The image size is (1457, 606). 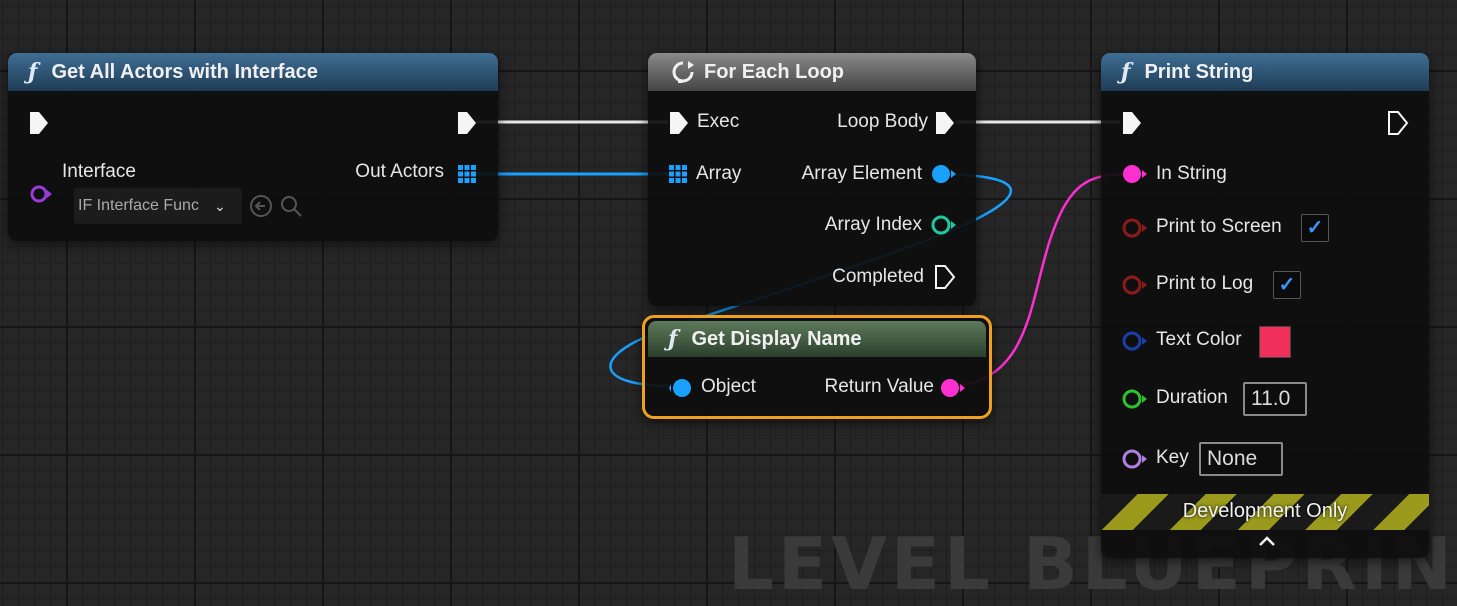 I want to click on key-input: None, so click(x=1241, y=459).